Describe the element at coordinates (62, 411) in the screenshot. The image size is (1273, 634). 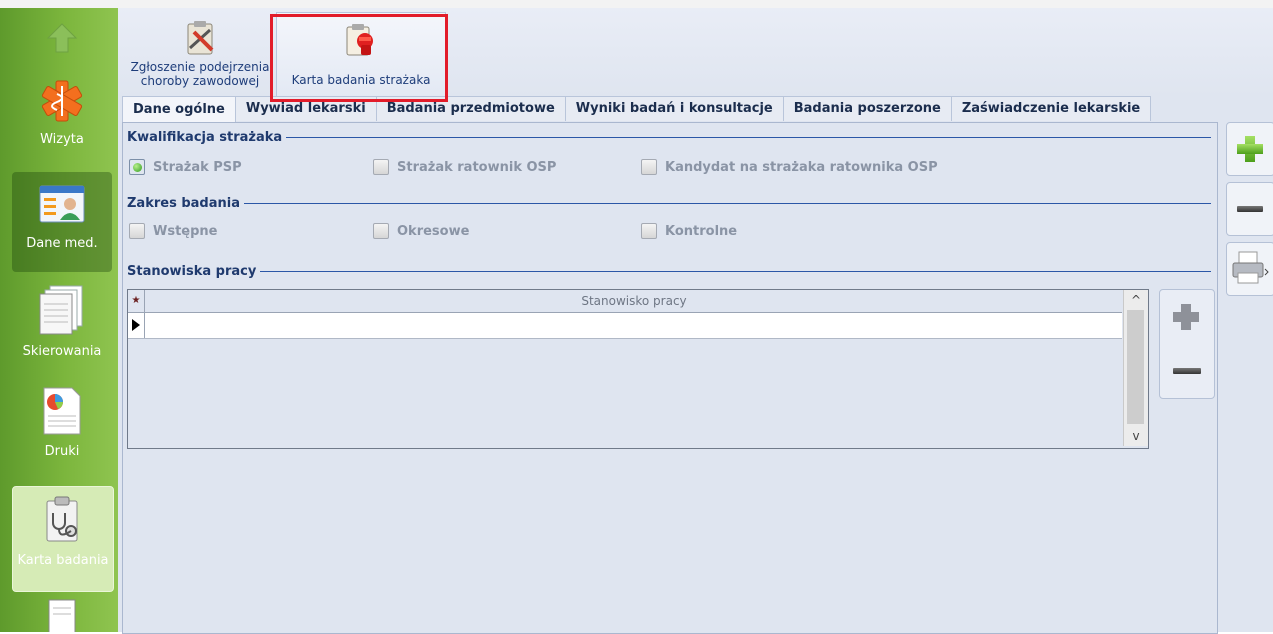
I see `report-chart-icon` at that location.